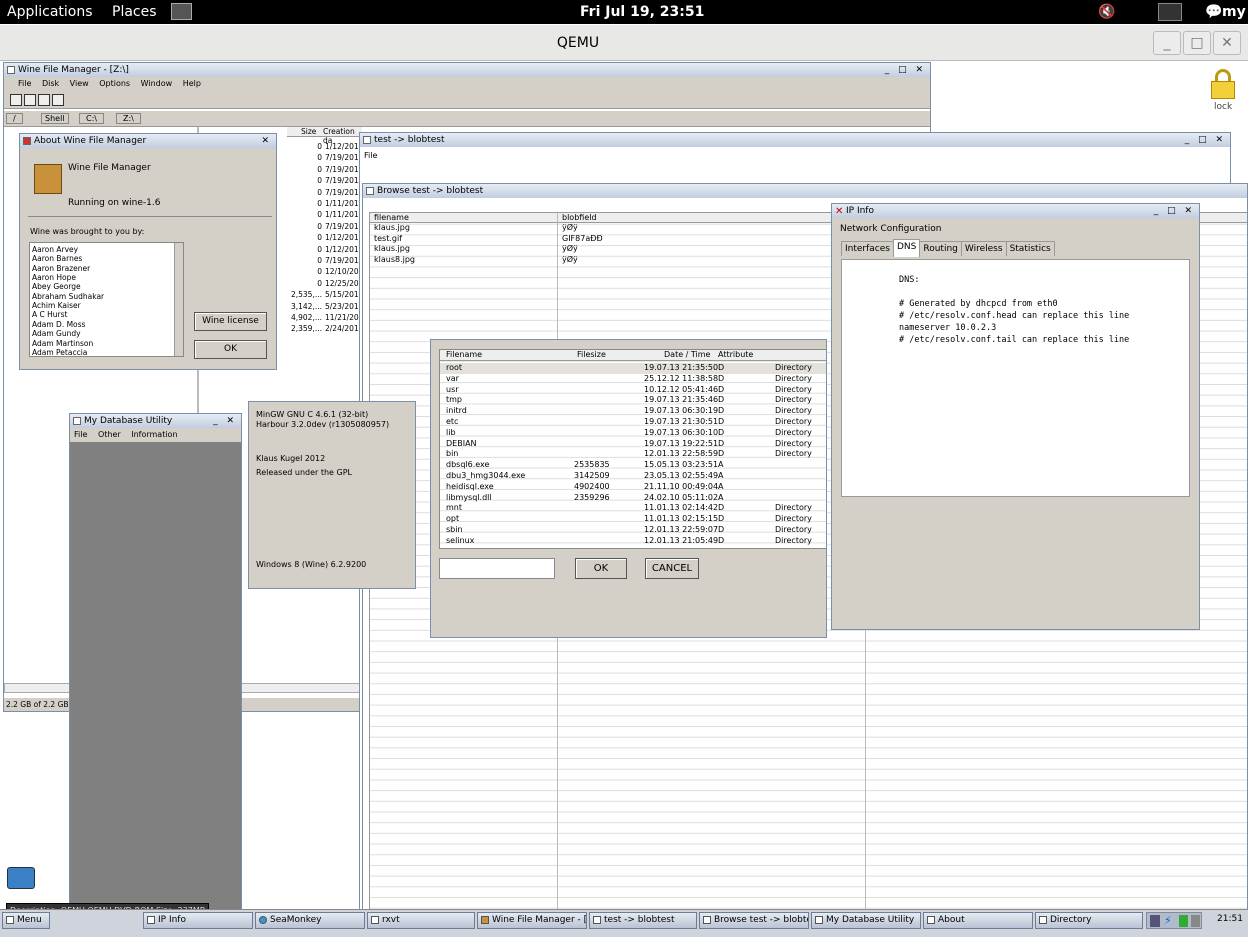 This screenshot has width=1248, height=937. What do you see at coordinates (633, 390) in the screenshot?
I see `directory-row: usr 10.12.12 05:41:46 D Directory` at bounding box center [633, 390].